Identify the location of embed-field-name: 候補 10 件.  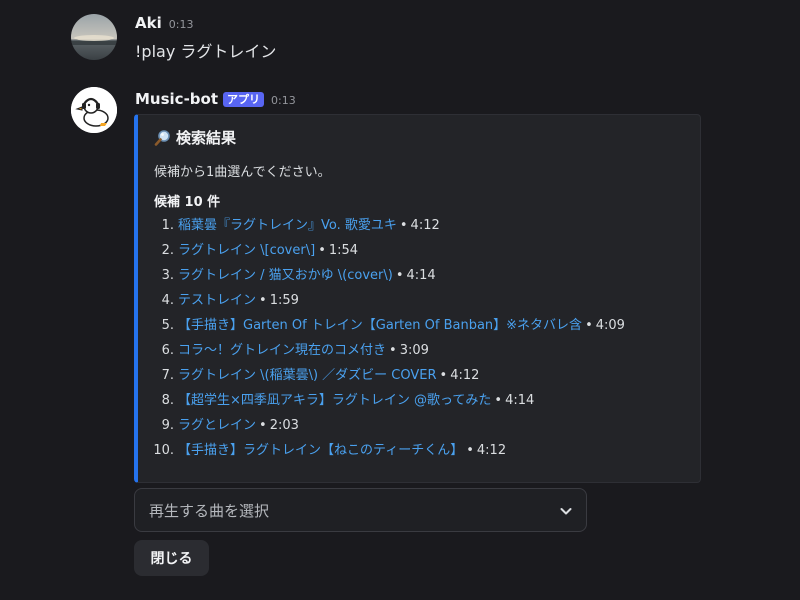
(187, 202).